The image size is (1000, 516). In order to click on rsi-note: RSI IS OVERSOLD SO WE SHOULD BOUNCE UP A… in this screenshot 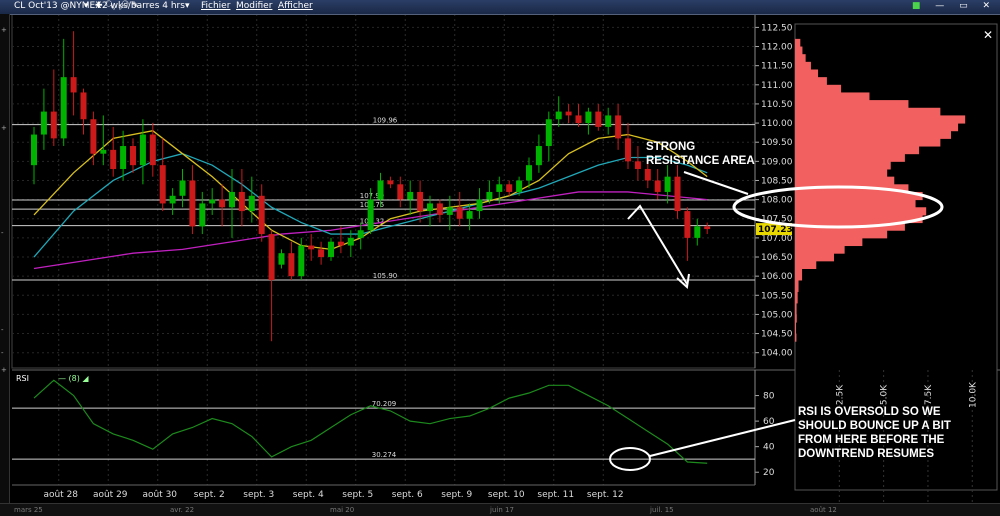, I will do `click(874, 433)`.